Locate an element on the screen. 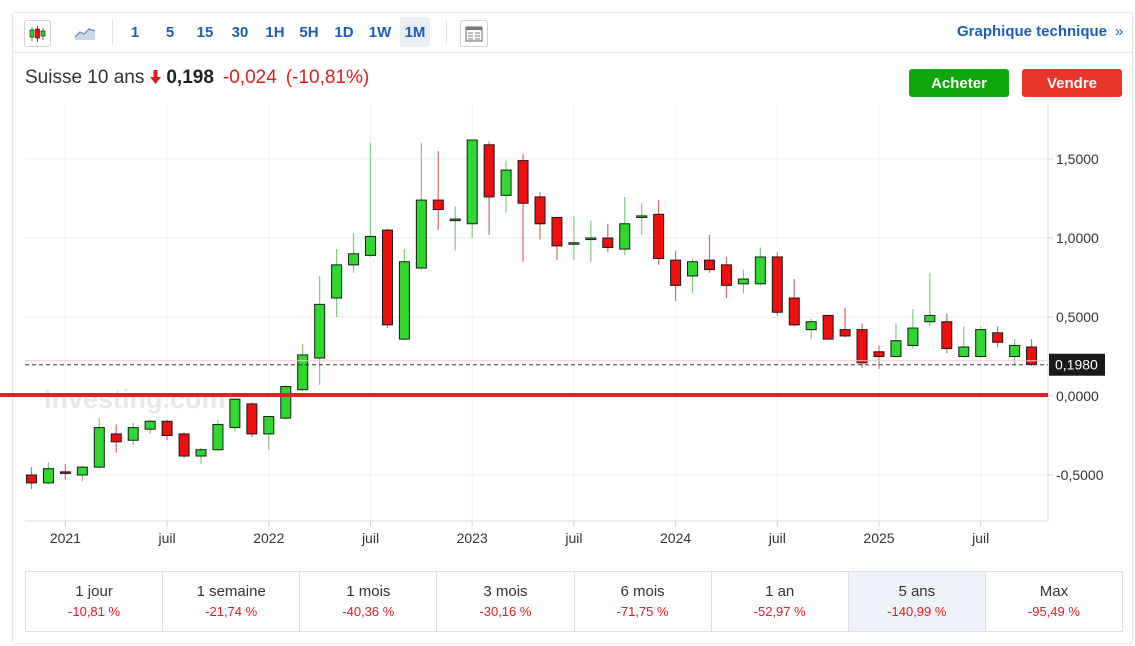  performance-period: Max -95,49 % is located at coordinates (1054, 601).